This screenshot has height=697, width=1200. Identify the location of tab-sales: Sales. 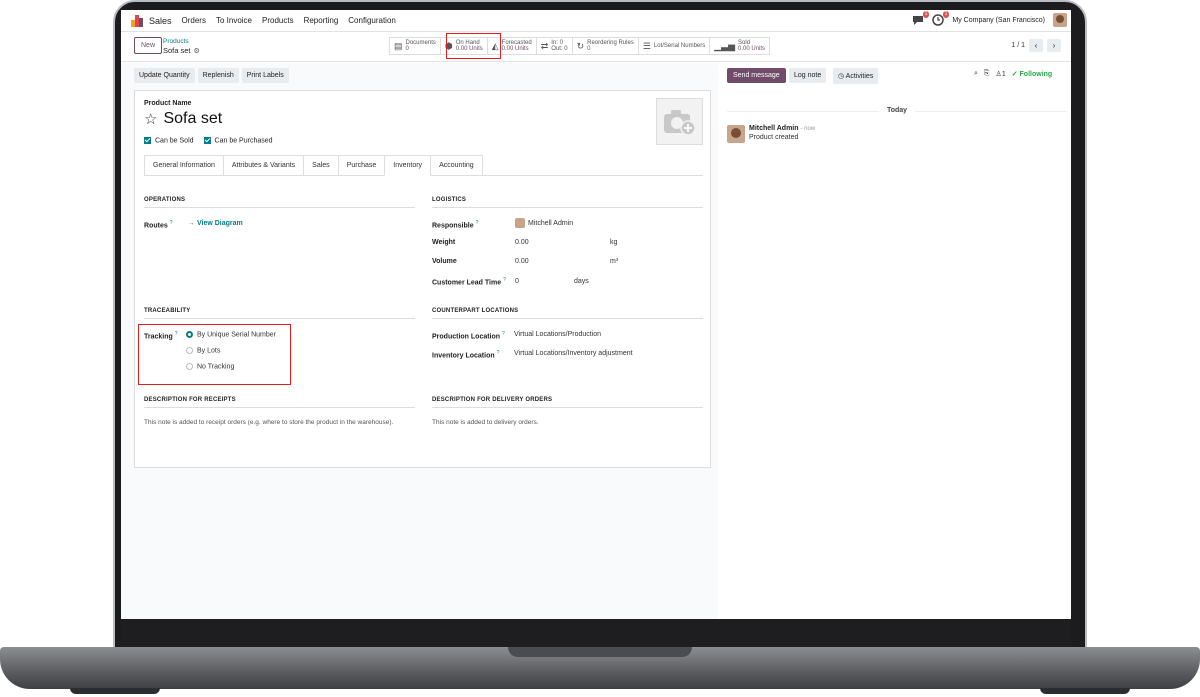
(321, 165).